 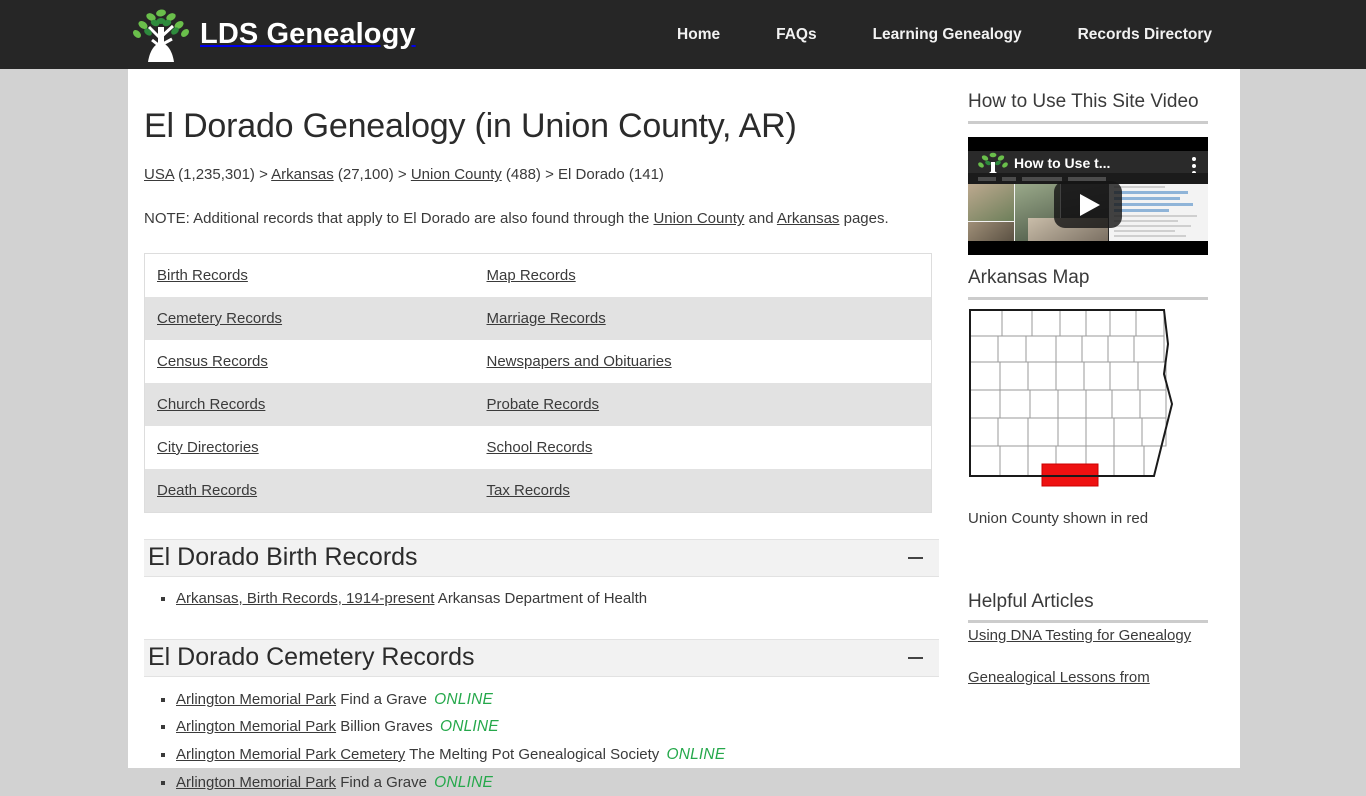 What do you see at coordinates (703, 275) in the screenshot?
I see `table-cell: Map Records` at bounding box center [703, 275].